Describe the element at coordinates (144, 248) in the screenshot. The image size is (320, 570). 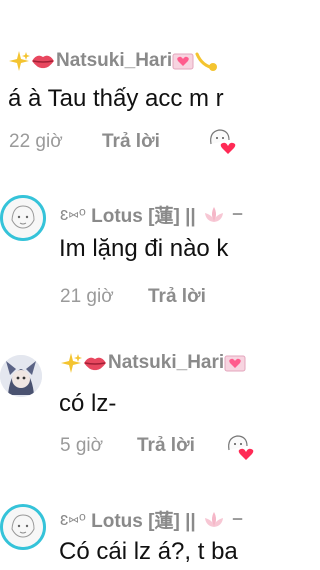
I see `comment-text: Im lặng đi nào k` at that location.